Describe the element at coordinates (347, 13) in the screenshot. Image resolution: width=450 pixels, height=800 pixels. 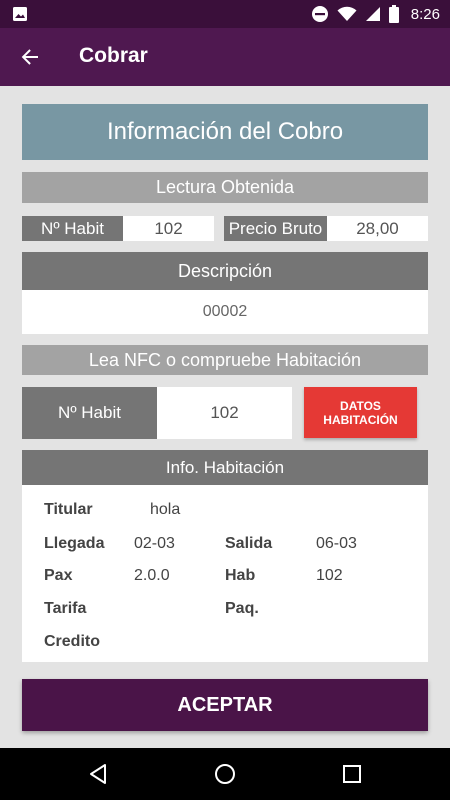
I see `wifi-icon` at that location.